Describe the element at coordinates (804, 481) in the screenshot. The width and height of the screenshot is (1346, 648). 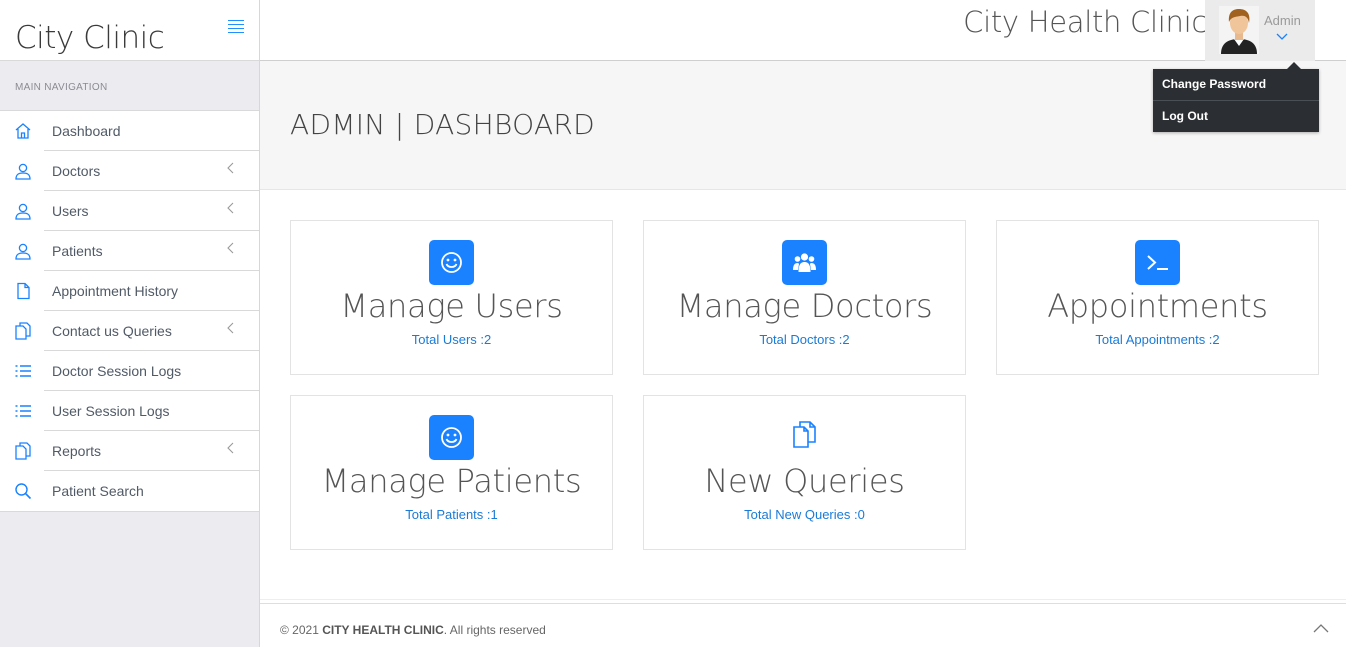
I see `card-title: New Queries` at that location.